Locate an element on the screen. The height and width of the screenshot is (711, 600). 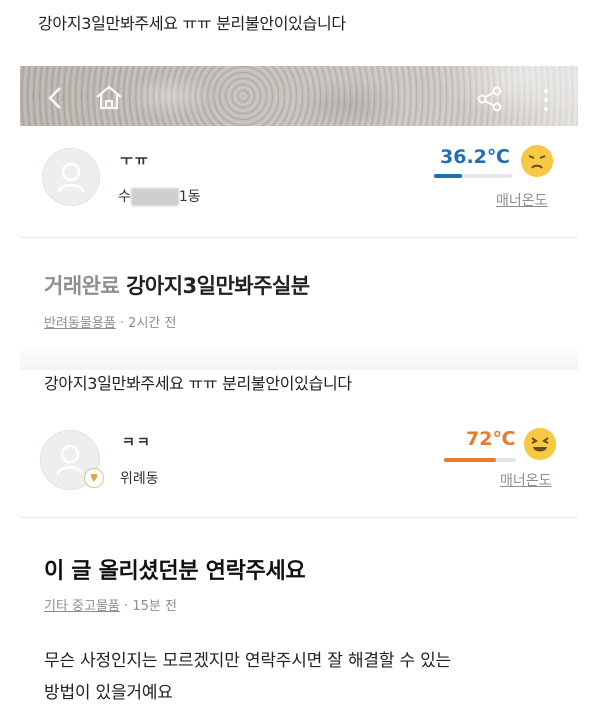
seller-name: ㅜㅠ is located at coordinates (135, 161).